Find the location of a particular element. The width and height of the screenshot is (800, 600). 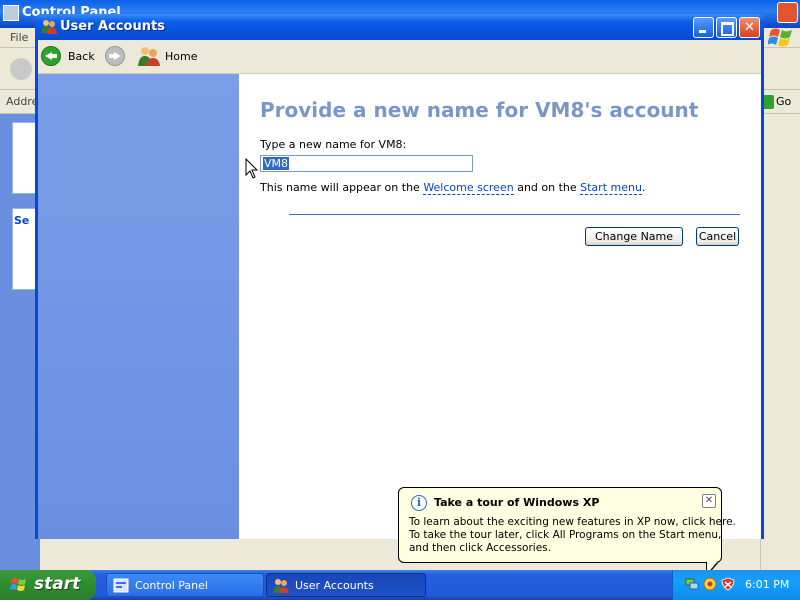

cancel-button: Cancel is located at coordinates (717, 236).